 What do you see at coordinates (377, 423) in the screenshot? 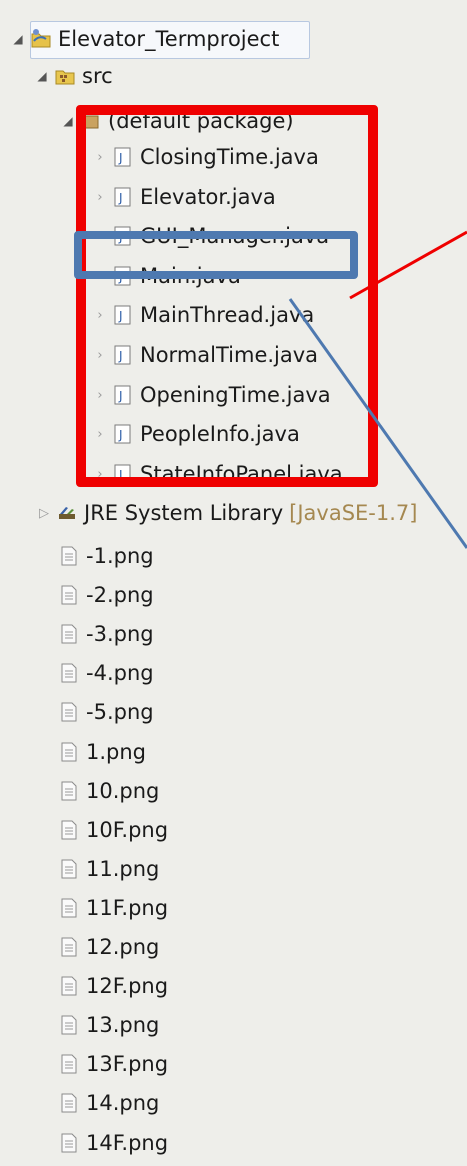
I see `blue-callout-line` at bounding box center [377, 423].